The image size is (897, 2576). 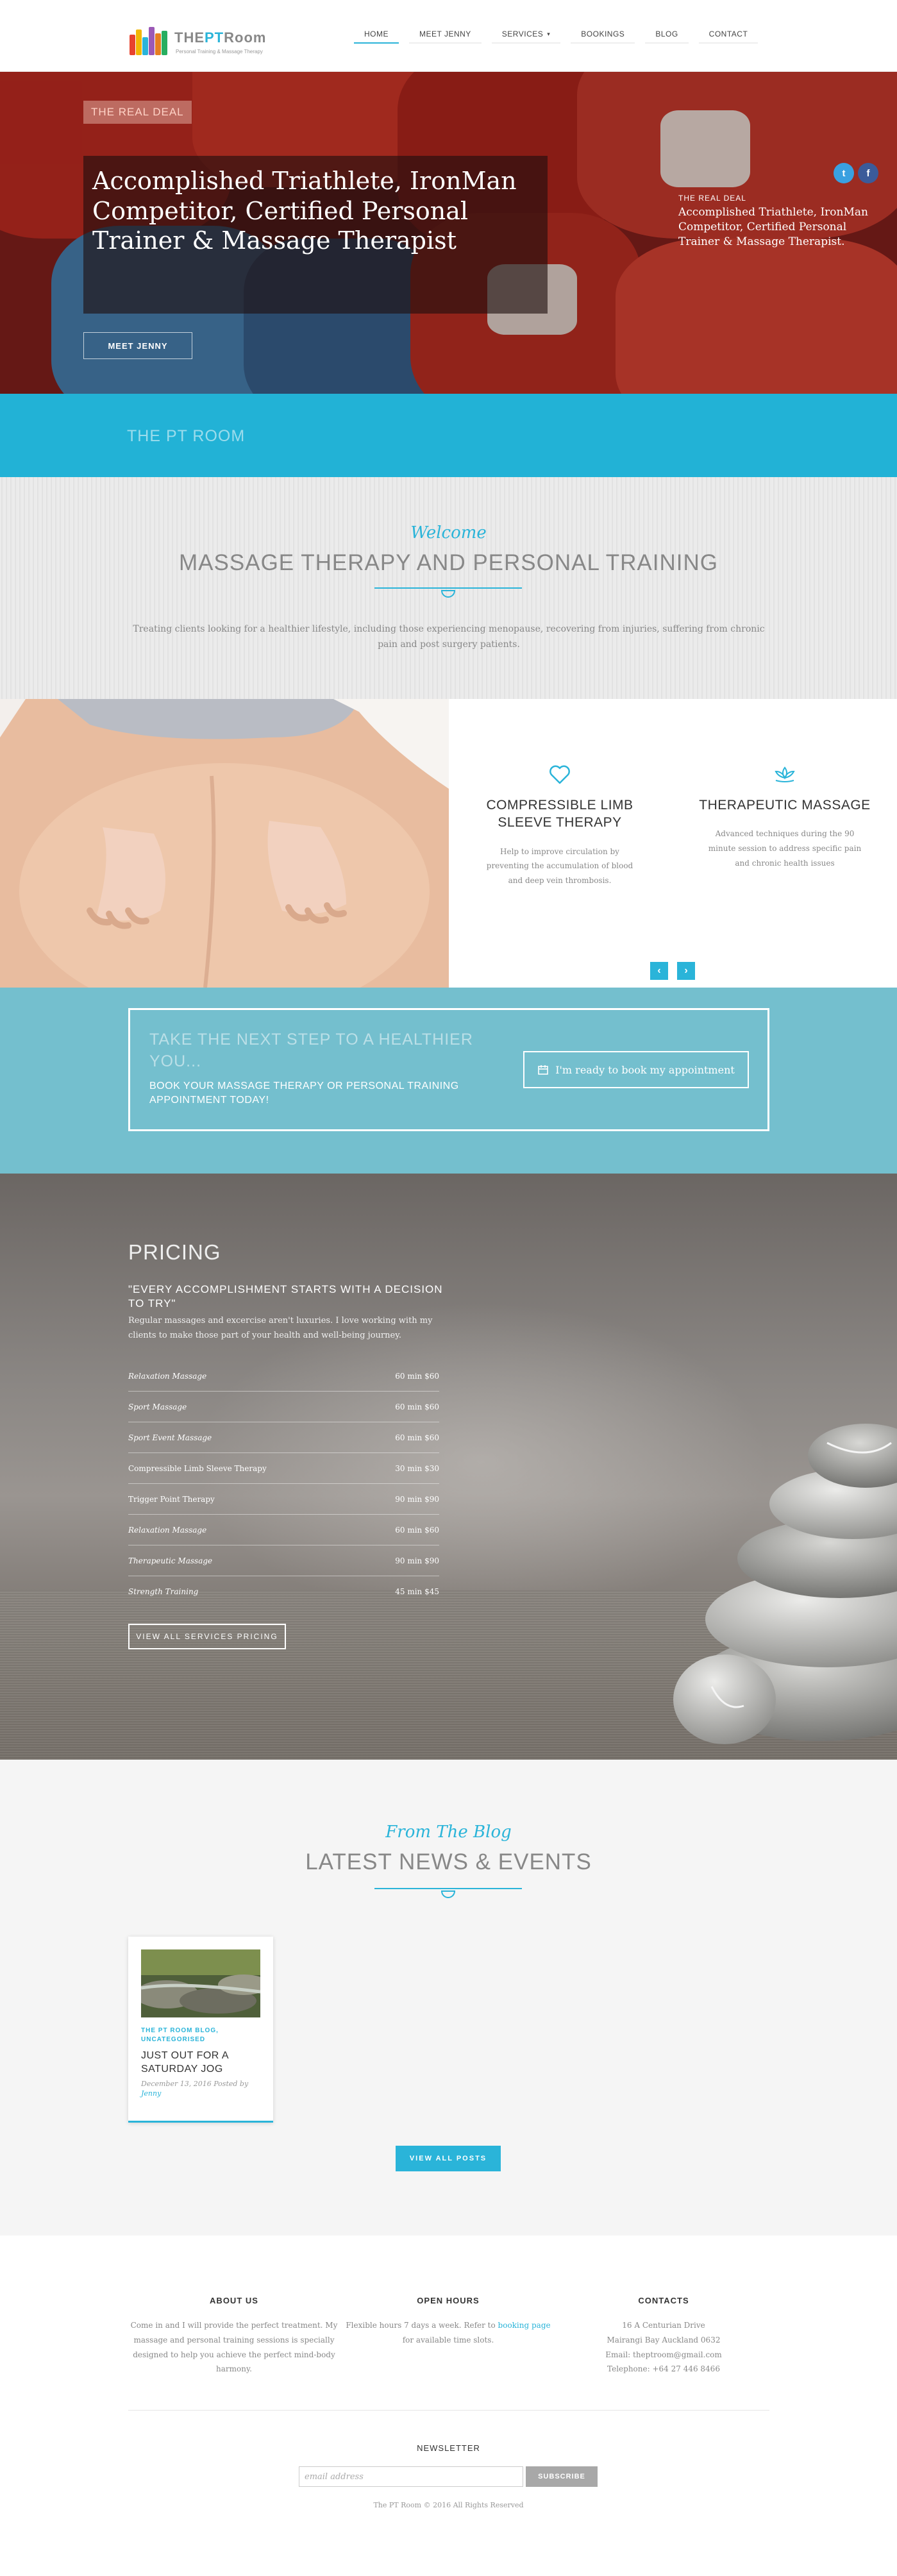 What do you see at coordinates (411, 2476) in the screenshot?
I see `newsletter-email-input: email address` at bounding box center [411, 2476].